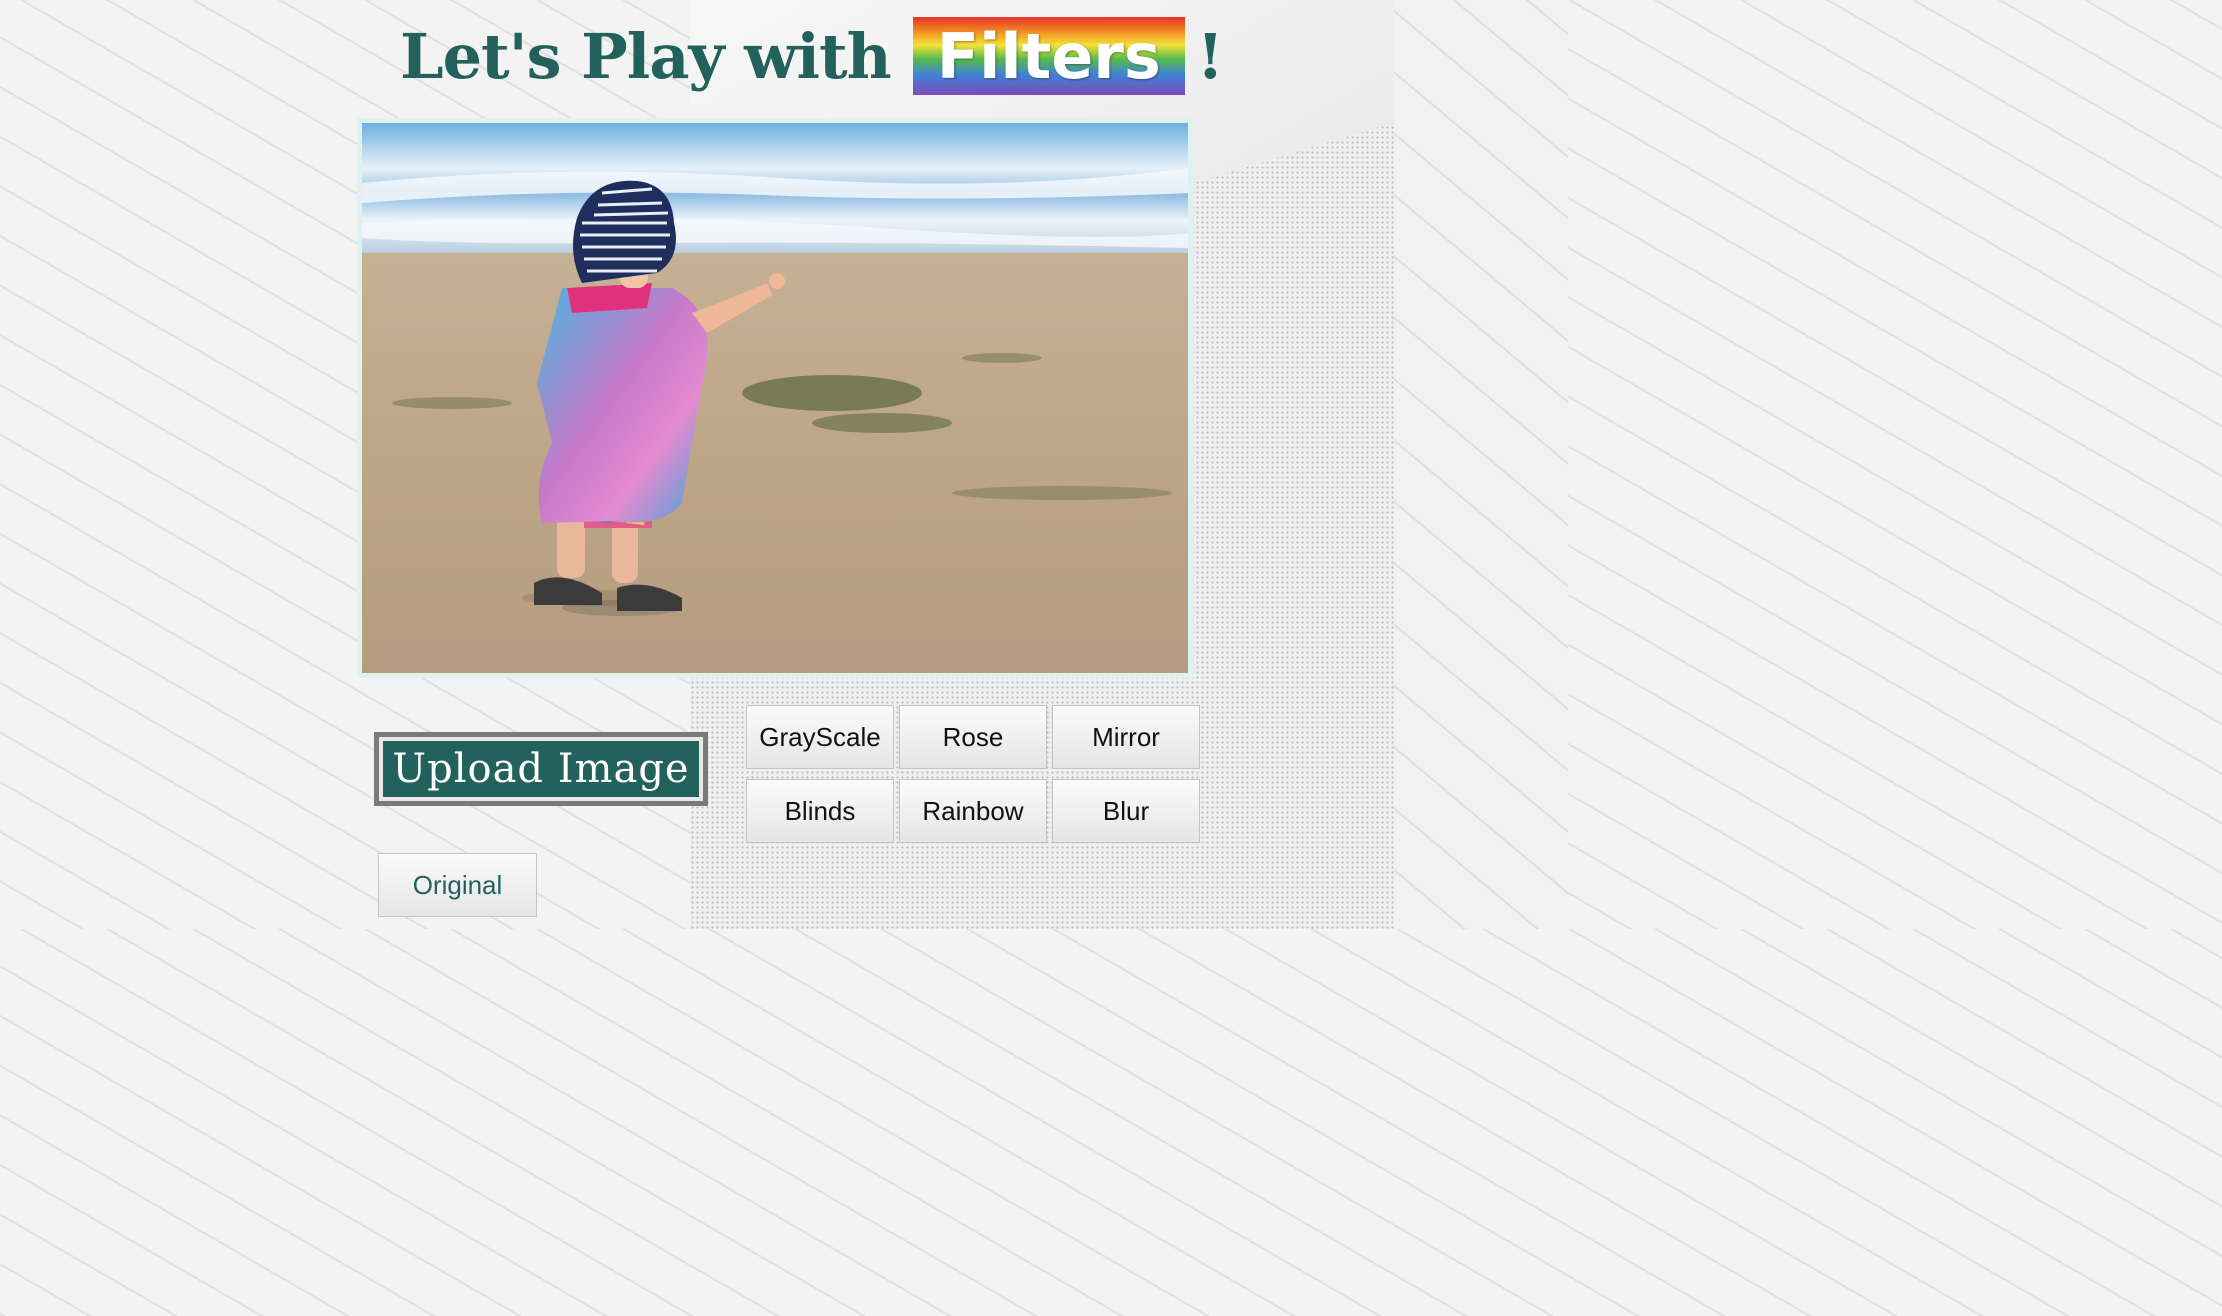  I want to click on title-highlight: Filters, so click(1048, 56).